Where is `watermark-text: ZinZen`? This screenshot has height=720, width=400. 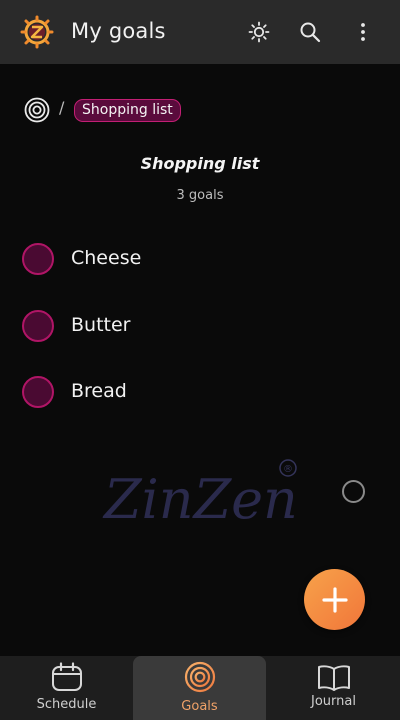 watermark-text: ZinZen is located at coordinates (200, 499).